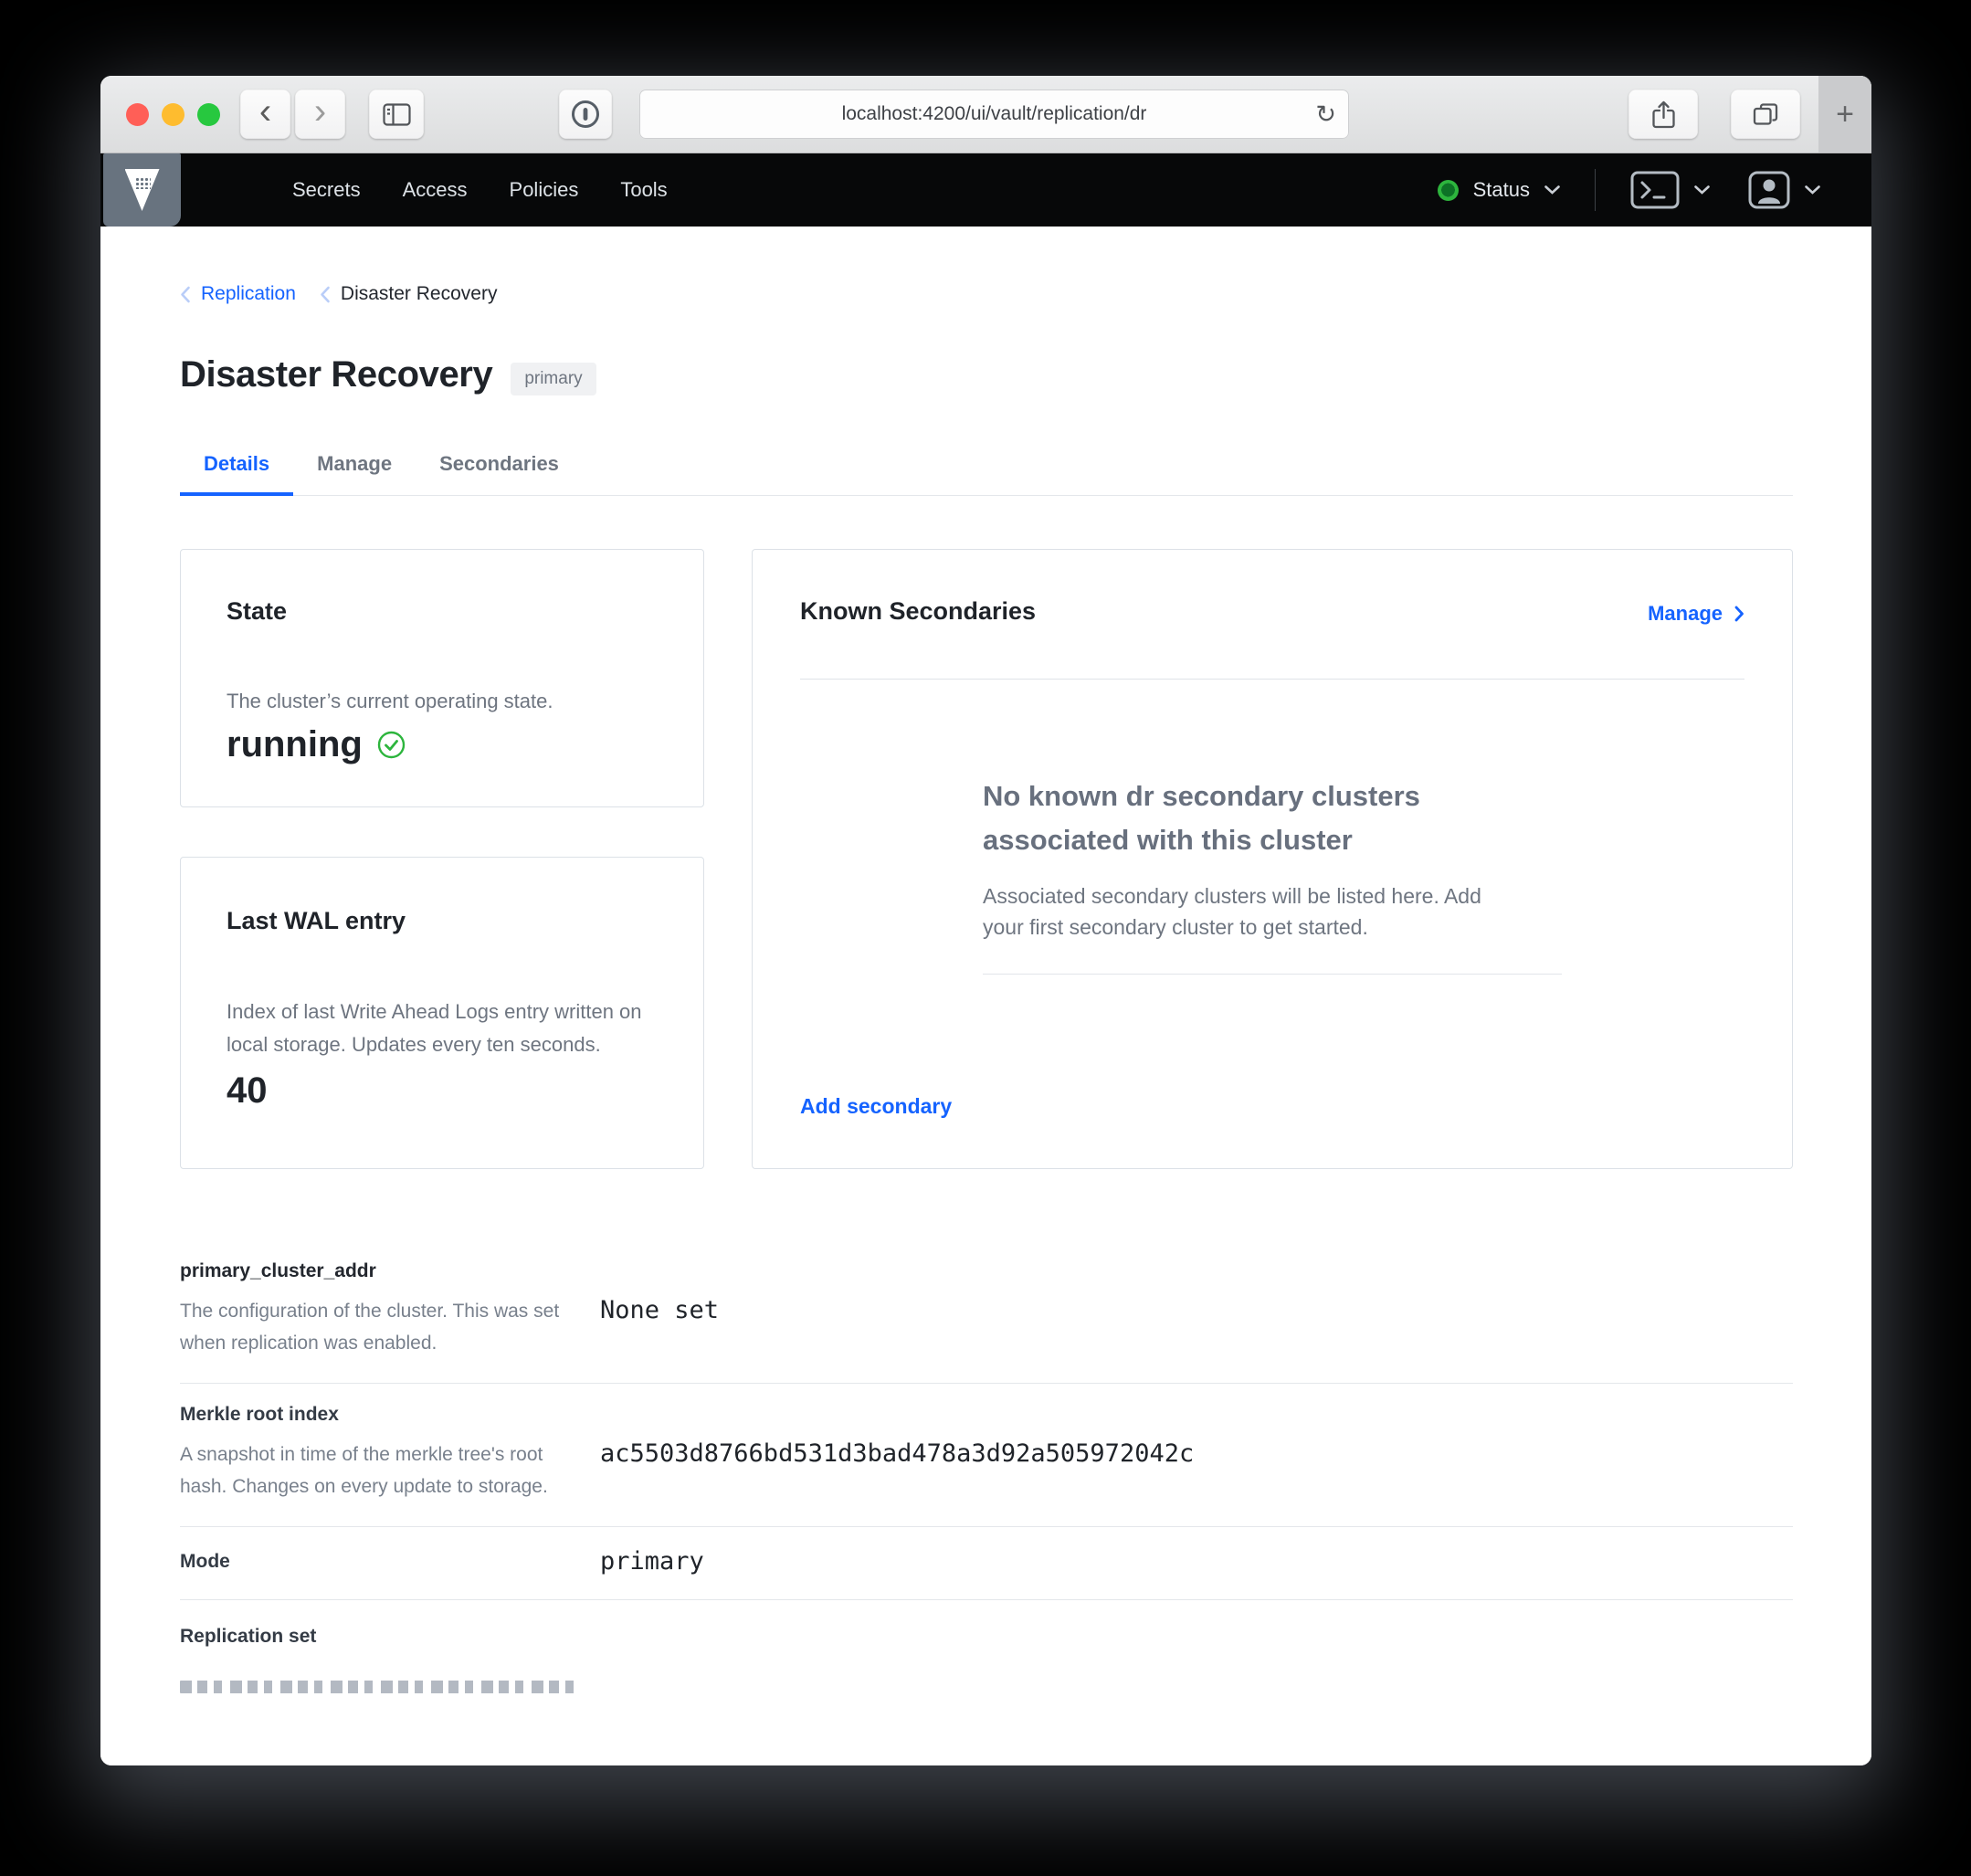  I want to click on zoom-window-button, so click(209, 114).